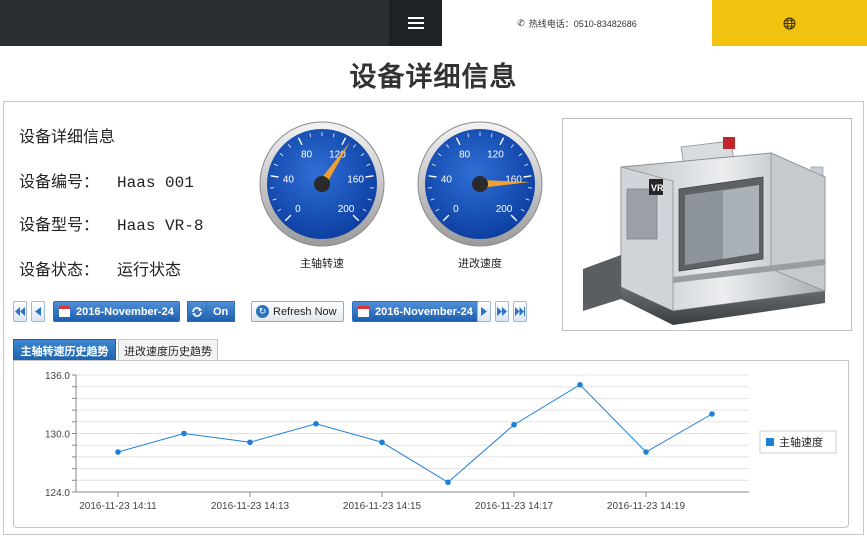  Describe the element at coordinates (155, 183) in the screenshot. I see `device-number-value: Haas 001` at that location.